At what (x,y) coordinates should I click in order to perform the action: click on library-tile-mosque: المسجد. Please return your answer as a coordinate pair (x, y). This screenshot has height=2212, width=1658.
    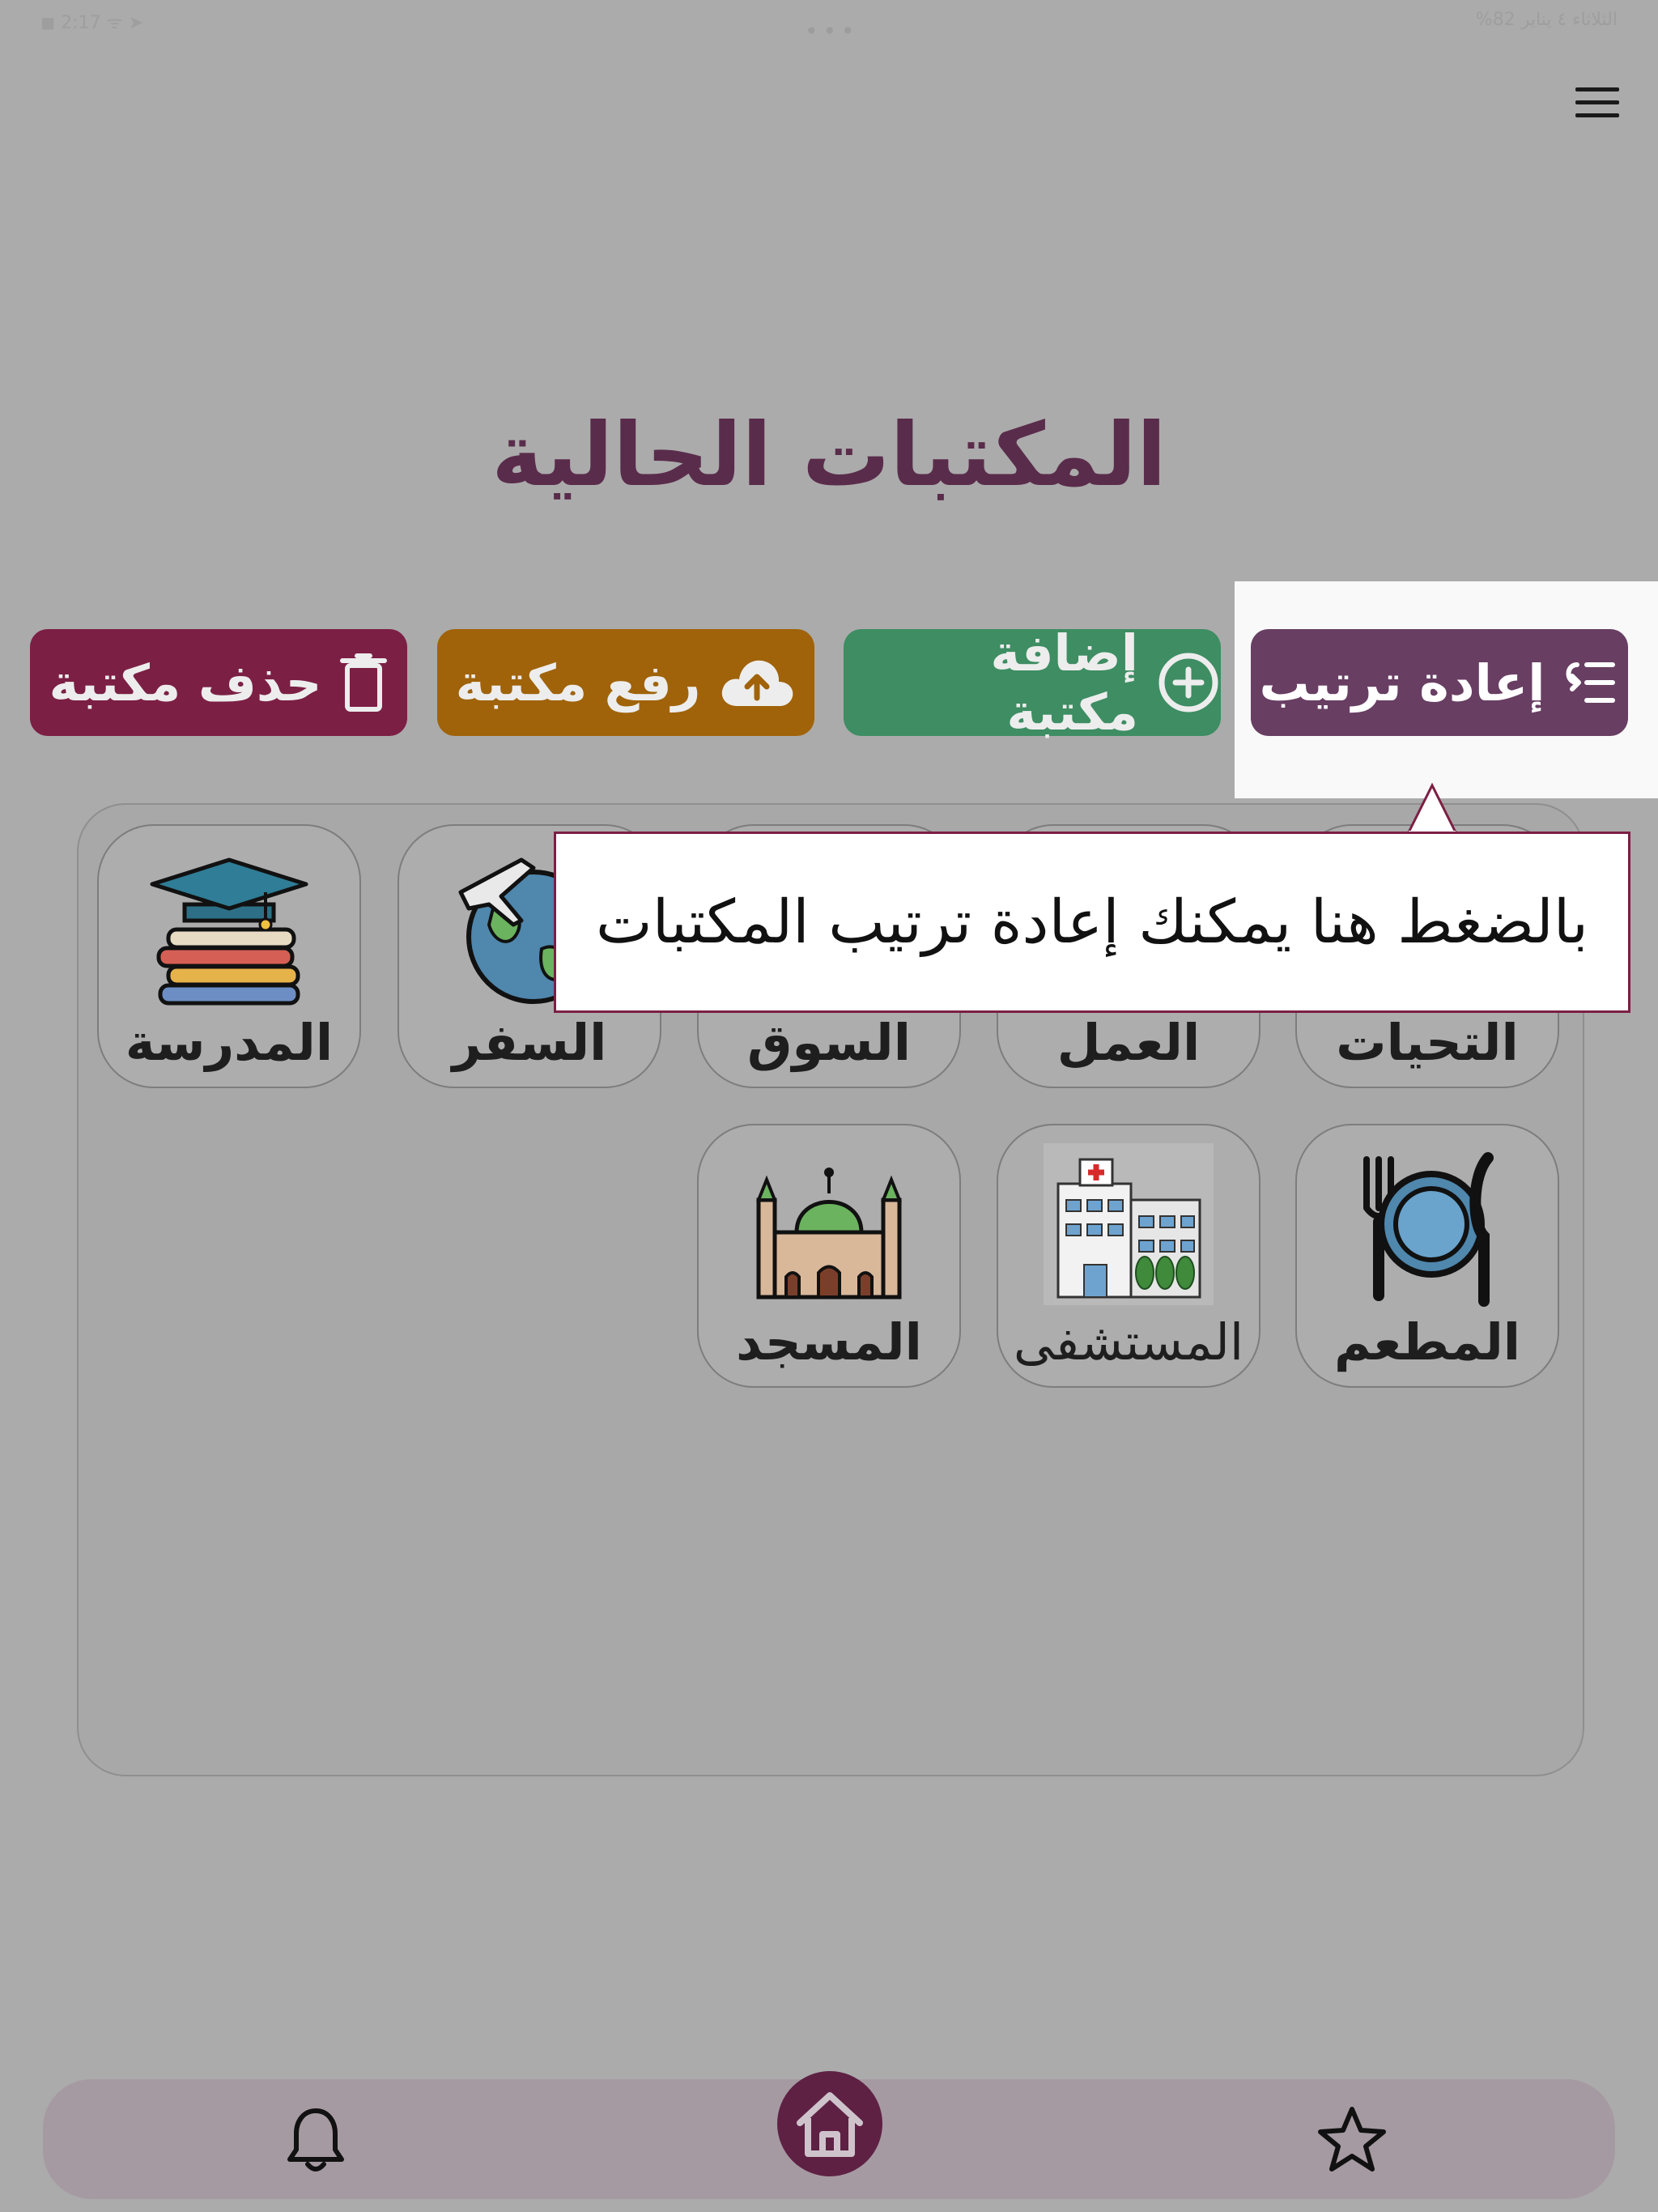
    Looking at the image, I should click on (829, 1256).